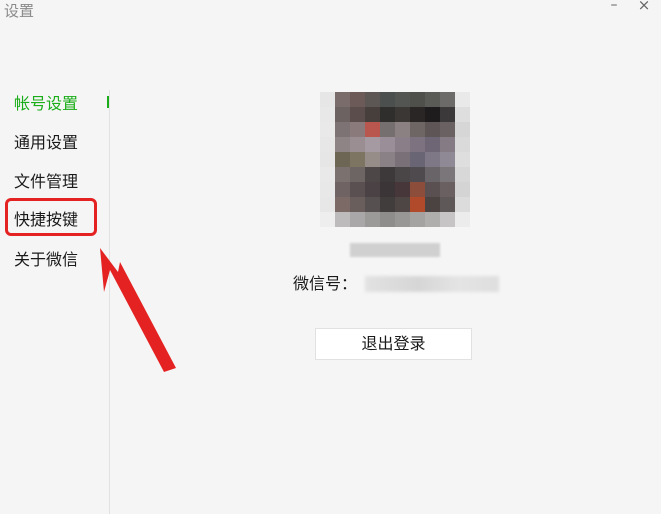 This screenshot has width=661, height=514. Describe the element at coordinates (432, 284) in the screenshot. I see `wechat-id-blurred` at that location.